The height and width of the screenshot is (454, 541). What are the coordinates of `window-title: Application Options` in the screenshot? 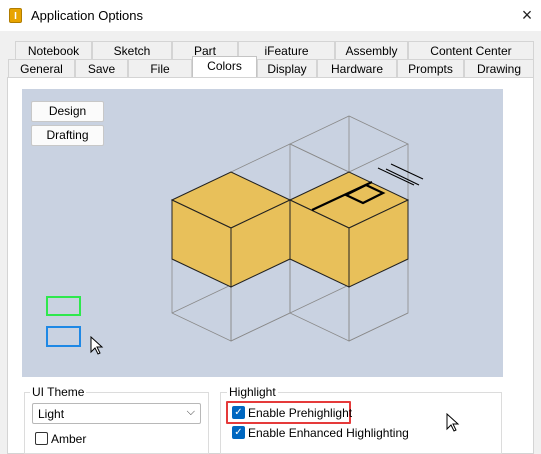 It's located at (87, 15).